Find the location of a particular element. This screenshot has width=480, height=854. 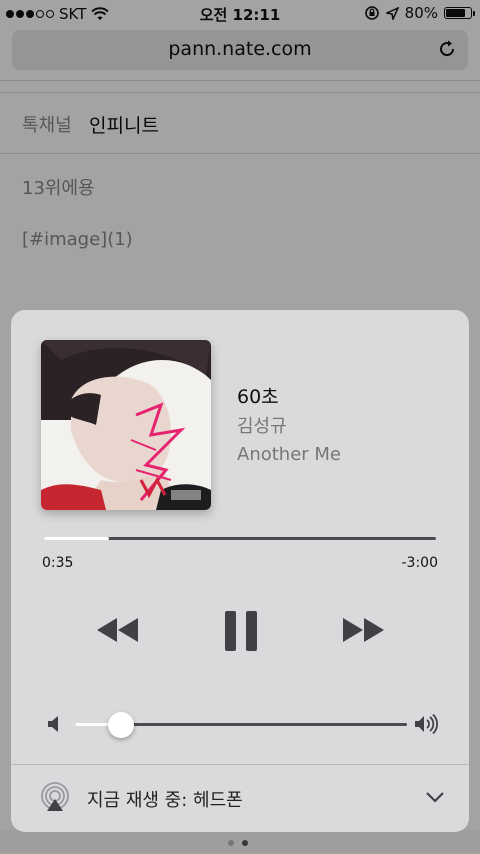

album-cover-image is located at coordinates (126, 425).